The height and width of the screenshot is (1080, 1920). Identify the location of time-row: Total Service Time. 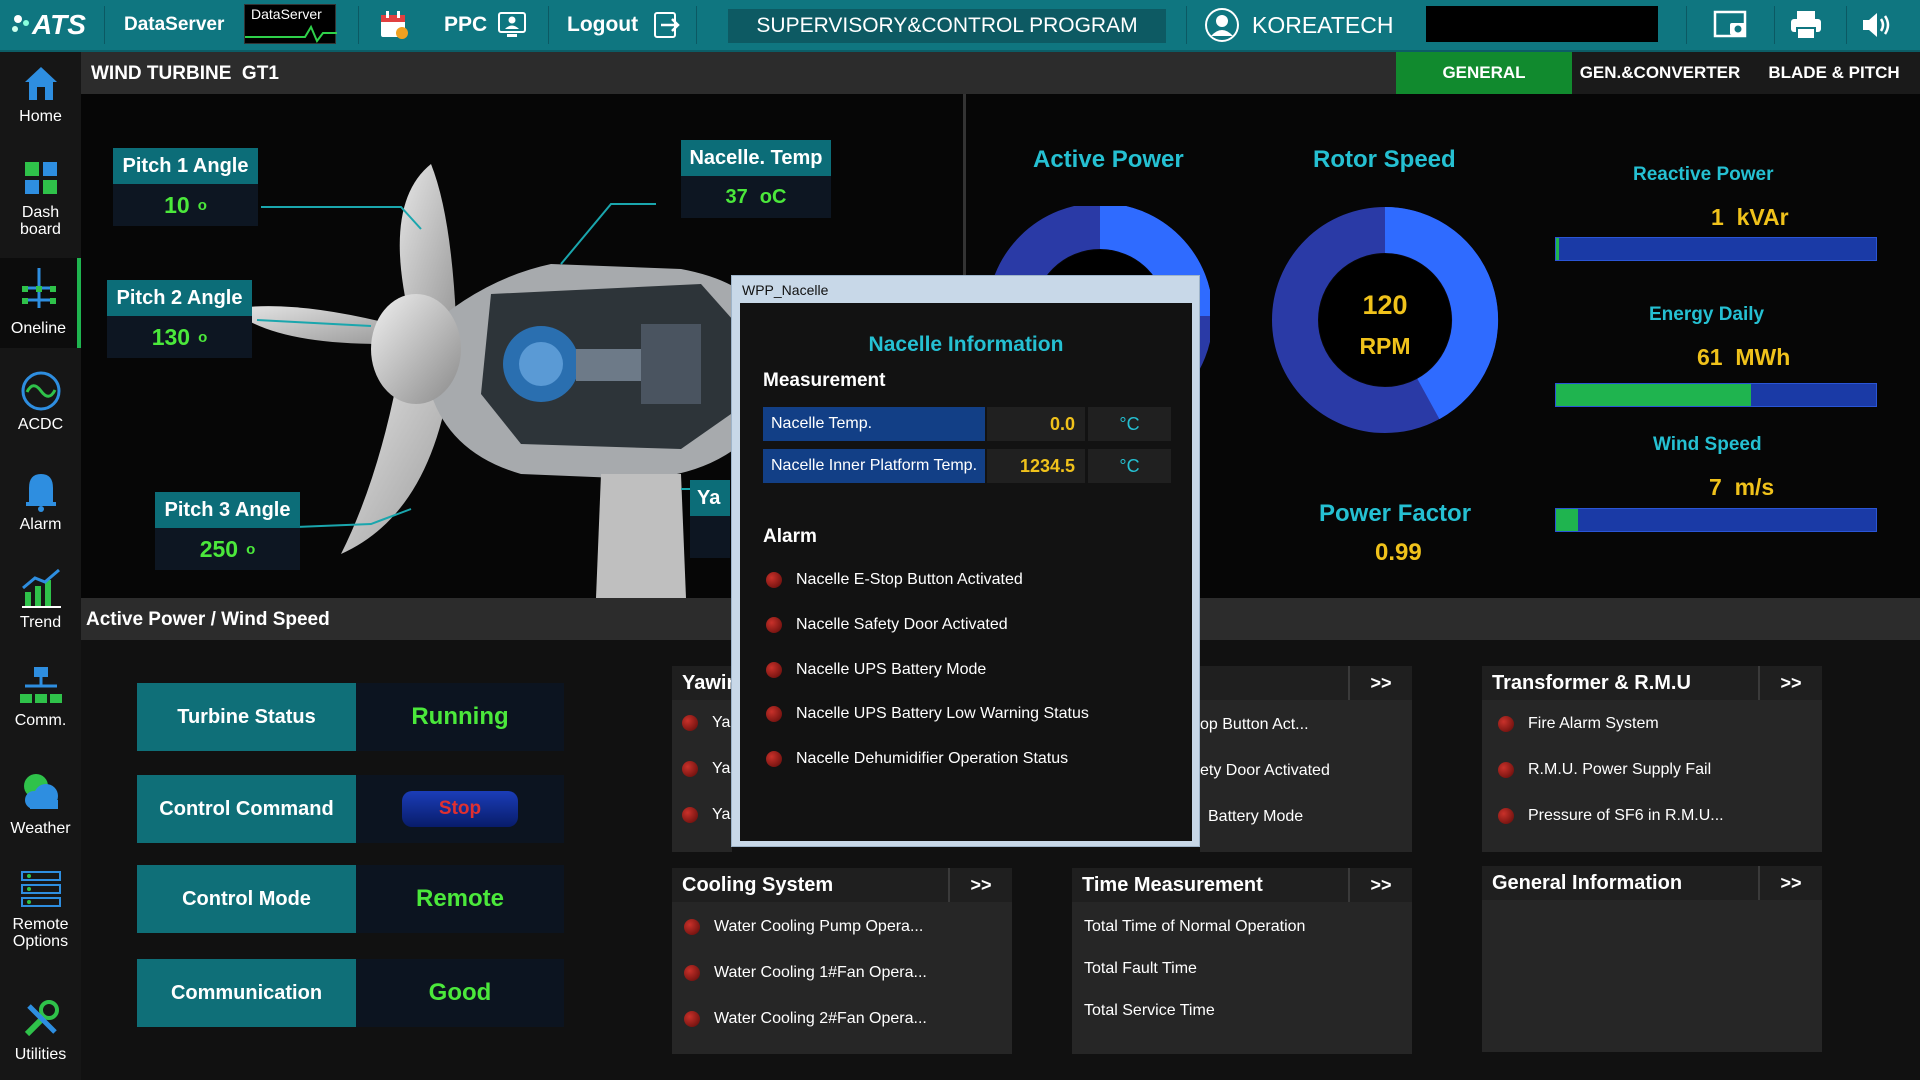
(1149, 1010).